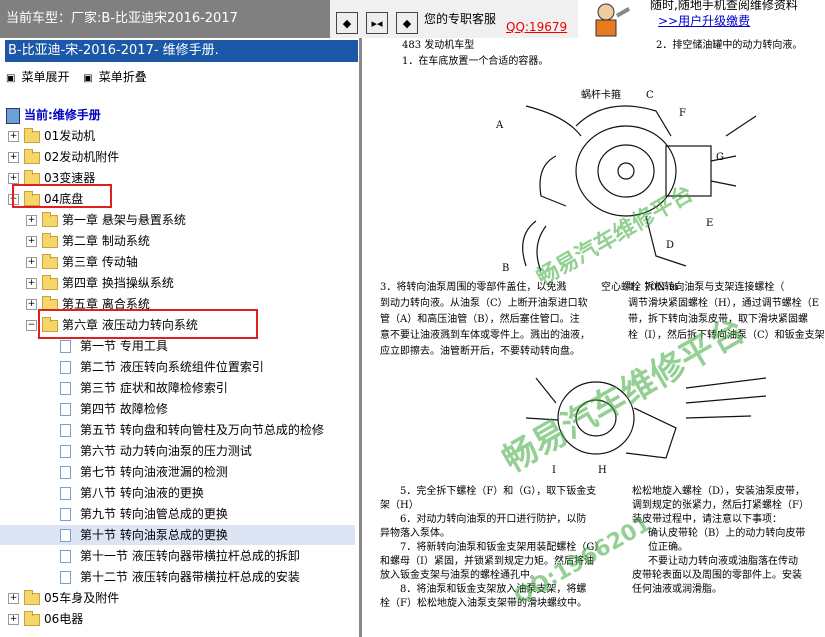 The width and height of the screenshot is (825, 637). I want to click on tree-node: 第九节 转向油管总成的更换, so click(177, 514).